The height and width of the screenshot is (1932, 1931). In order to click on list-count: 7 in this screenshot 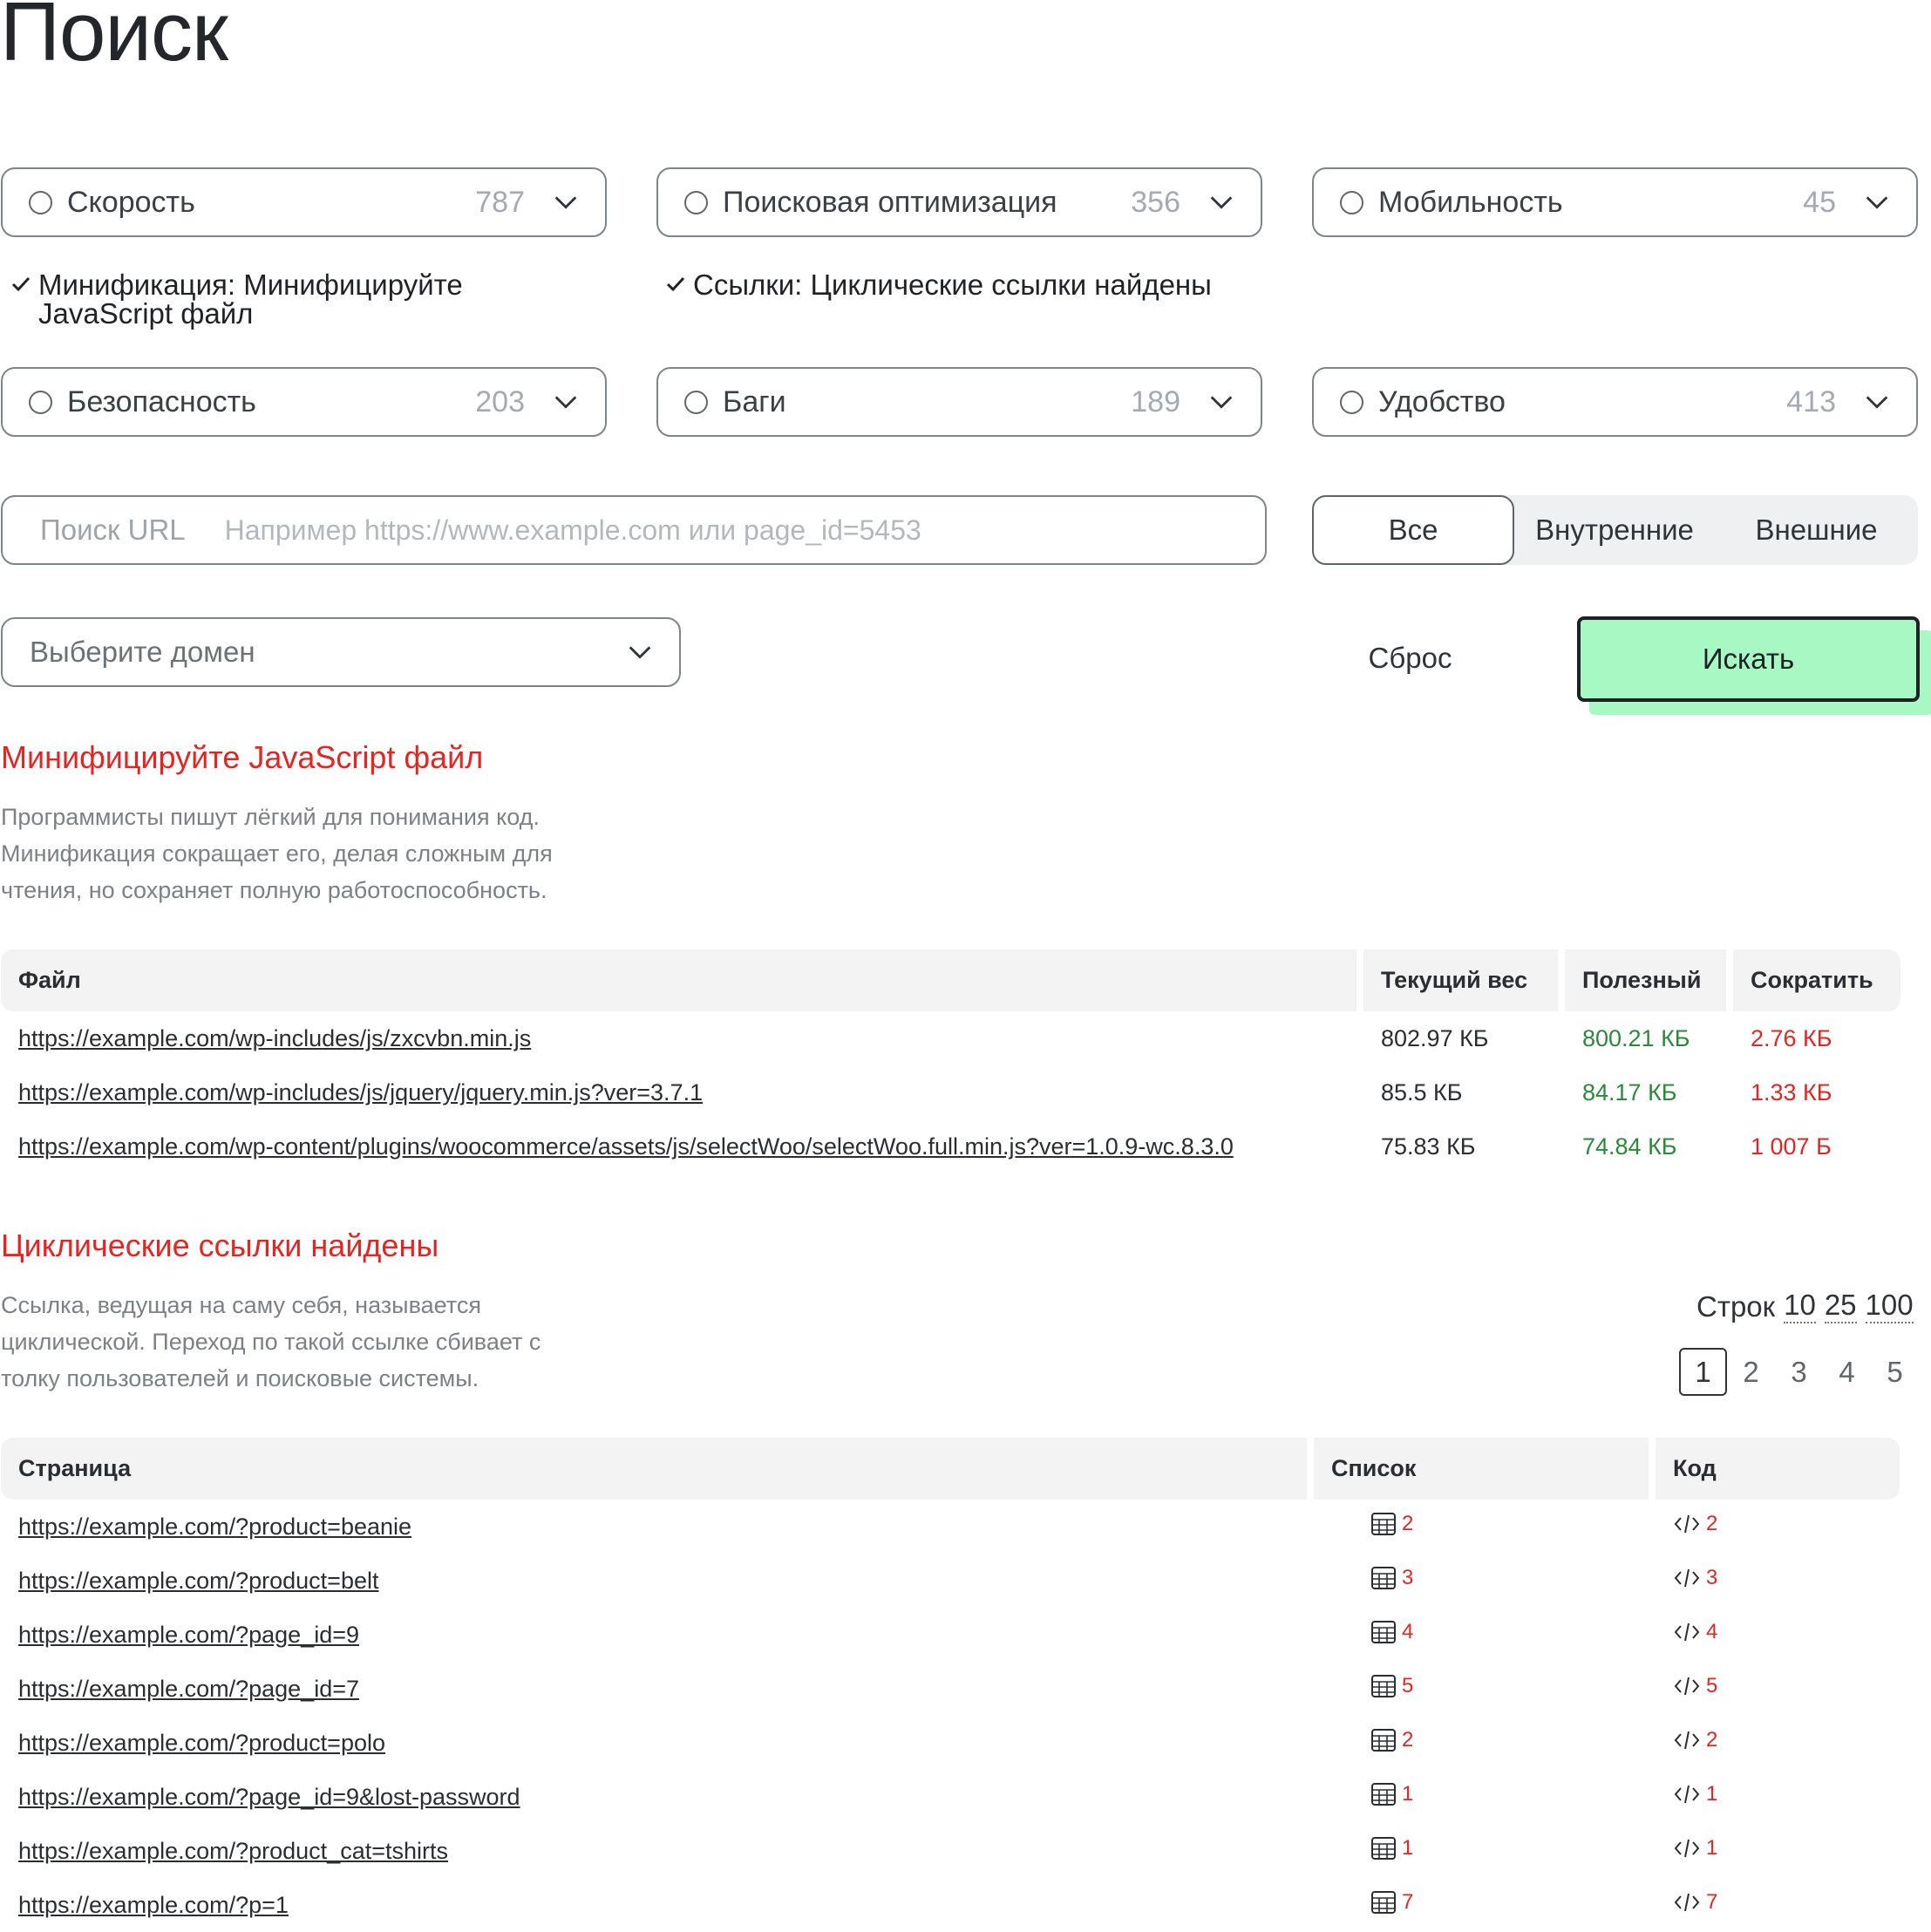, I will do `click(1391, 1902)`.